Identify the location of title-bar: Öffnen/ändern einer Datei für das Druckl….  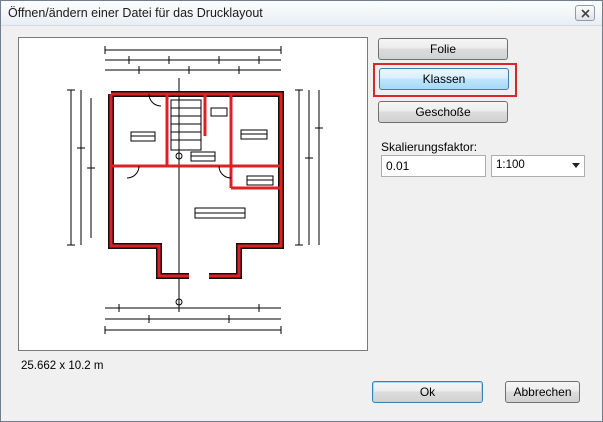
(301, 13).